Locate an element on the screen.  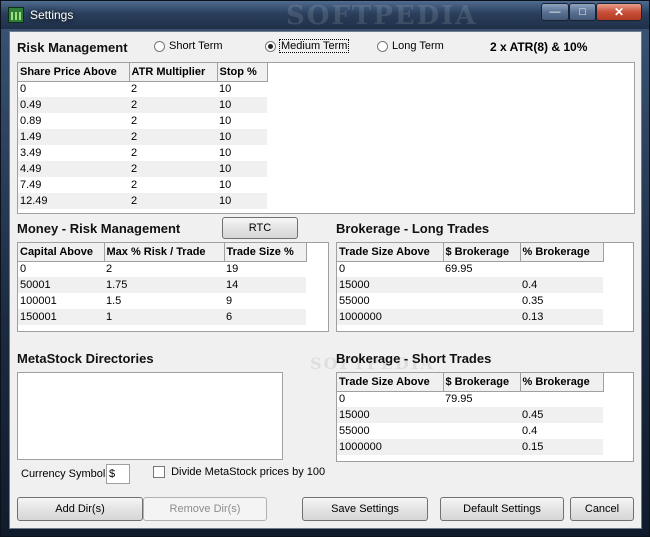
table-cell: 1.75 is located at coordinates (164, 285).